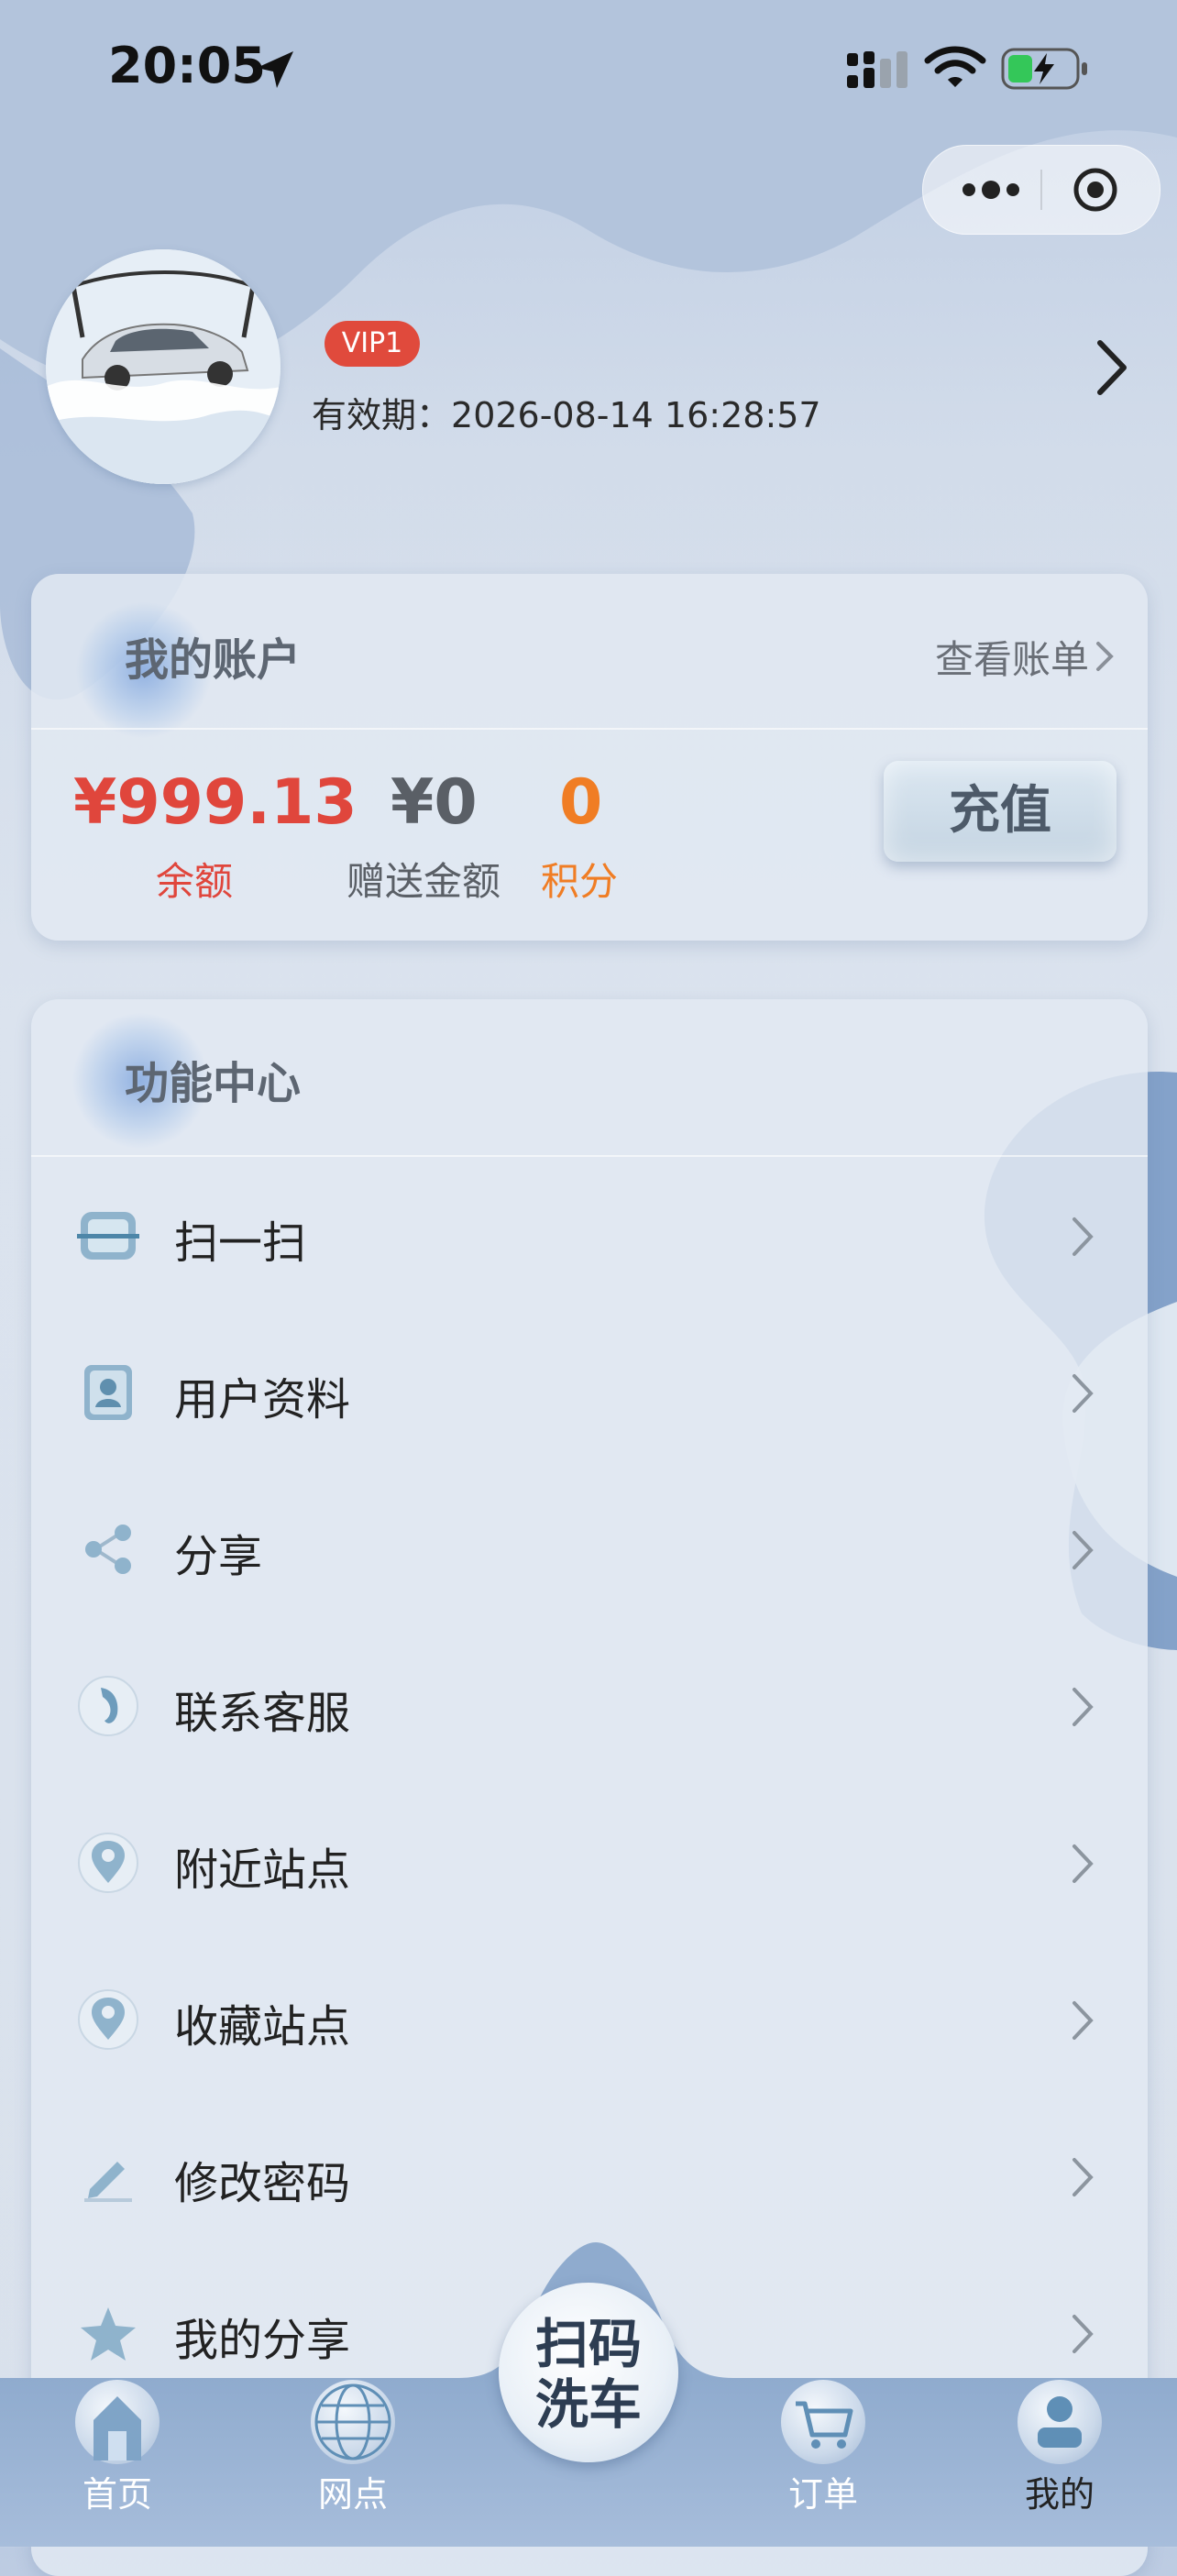  I want to click on points-value: 0, so click(581, 802).